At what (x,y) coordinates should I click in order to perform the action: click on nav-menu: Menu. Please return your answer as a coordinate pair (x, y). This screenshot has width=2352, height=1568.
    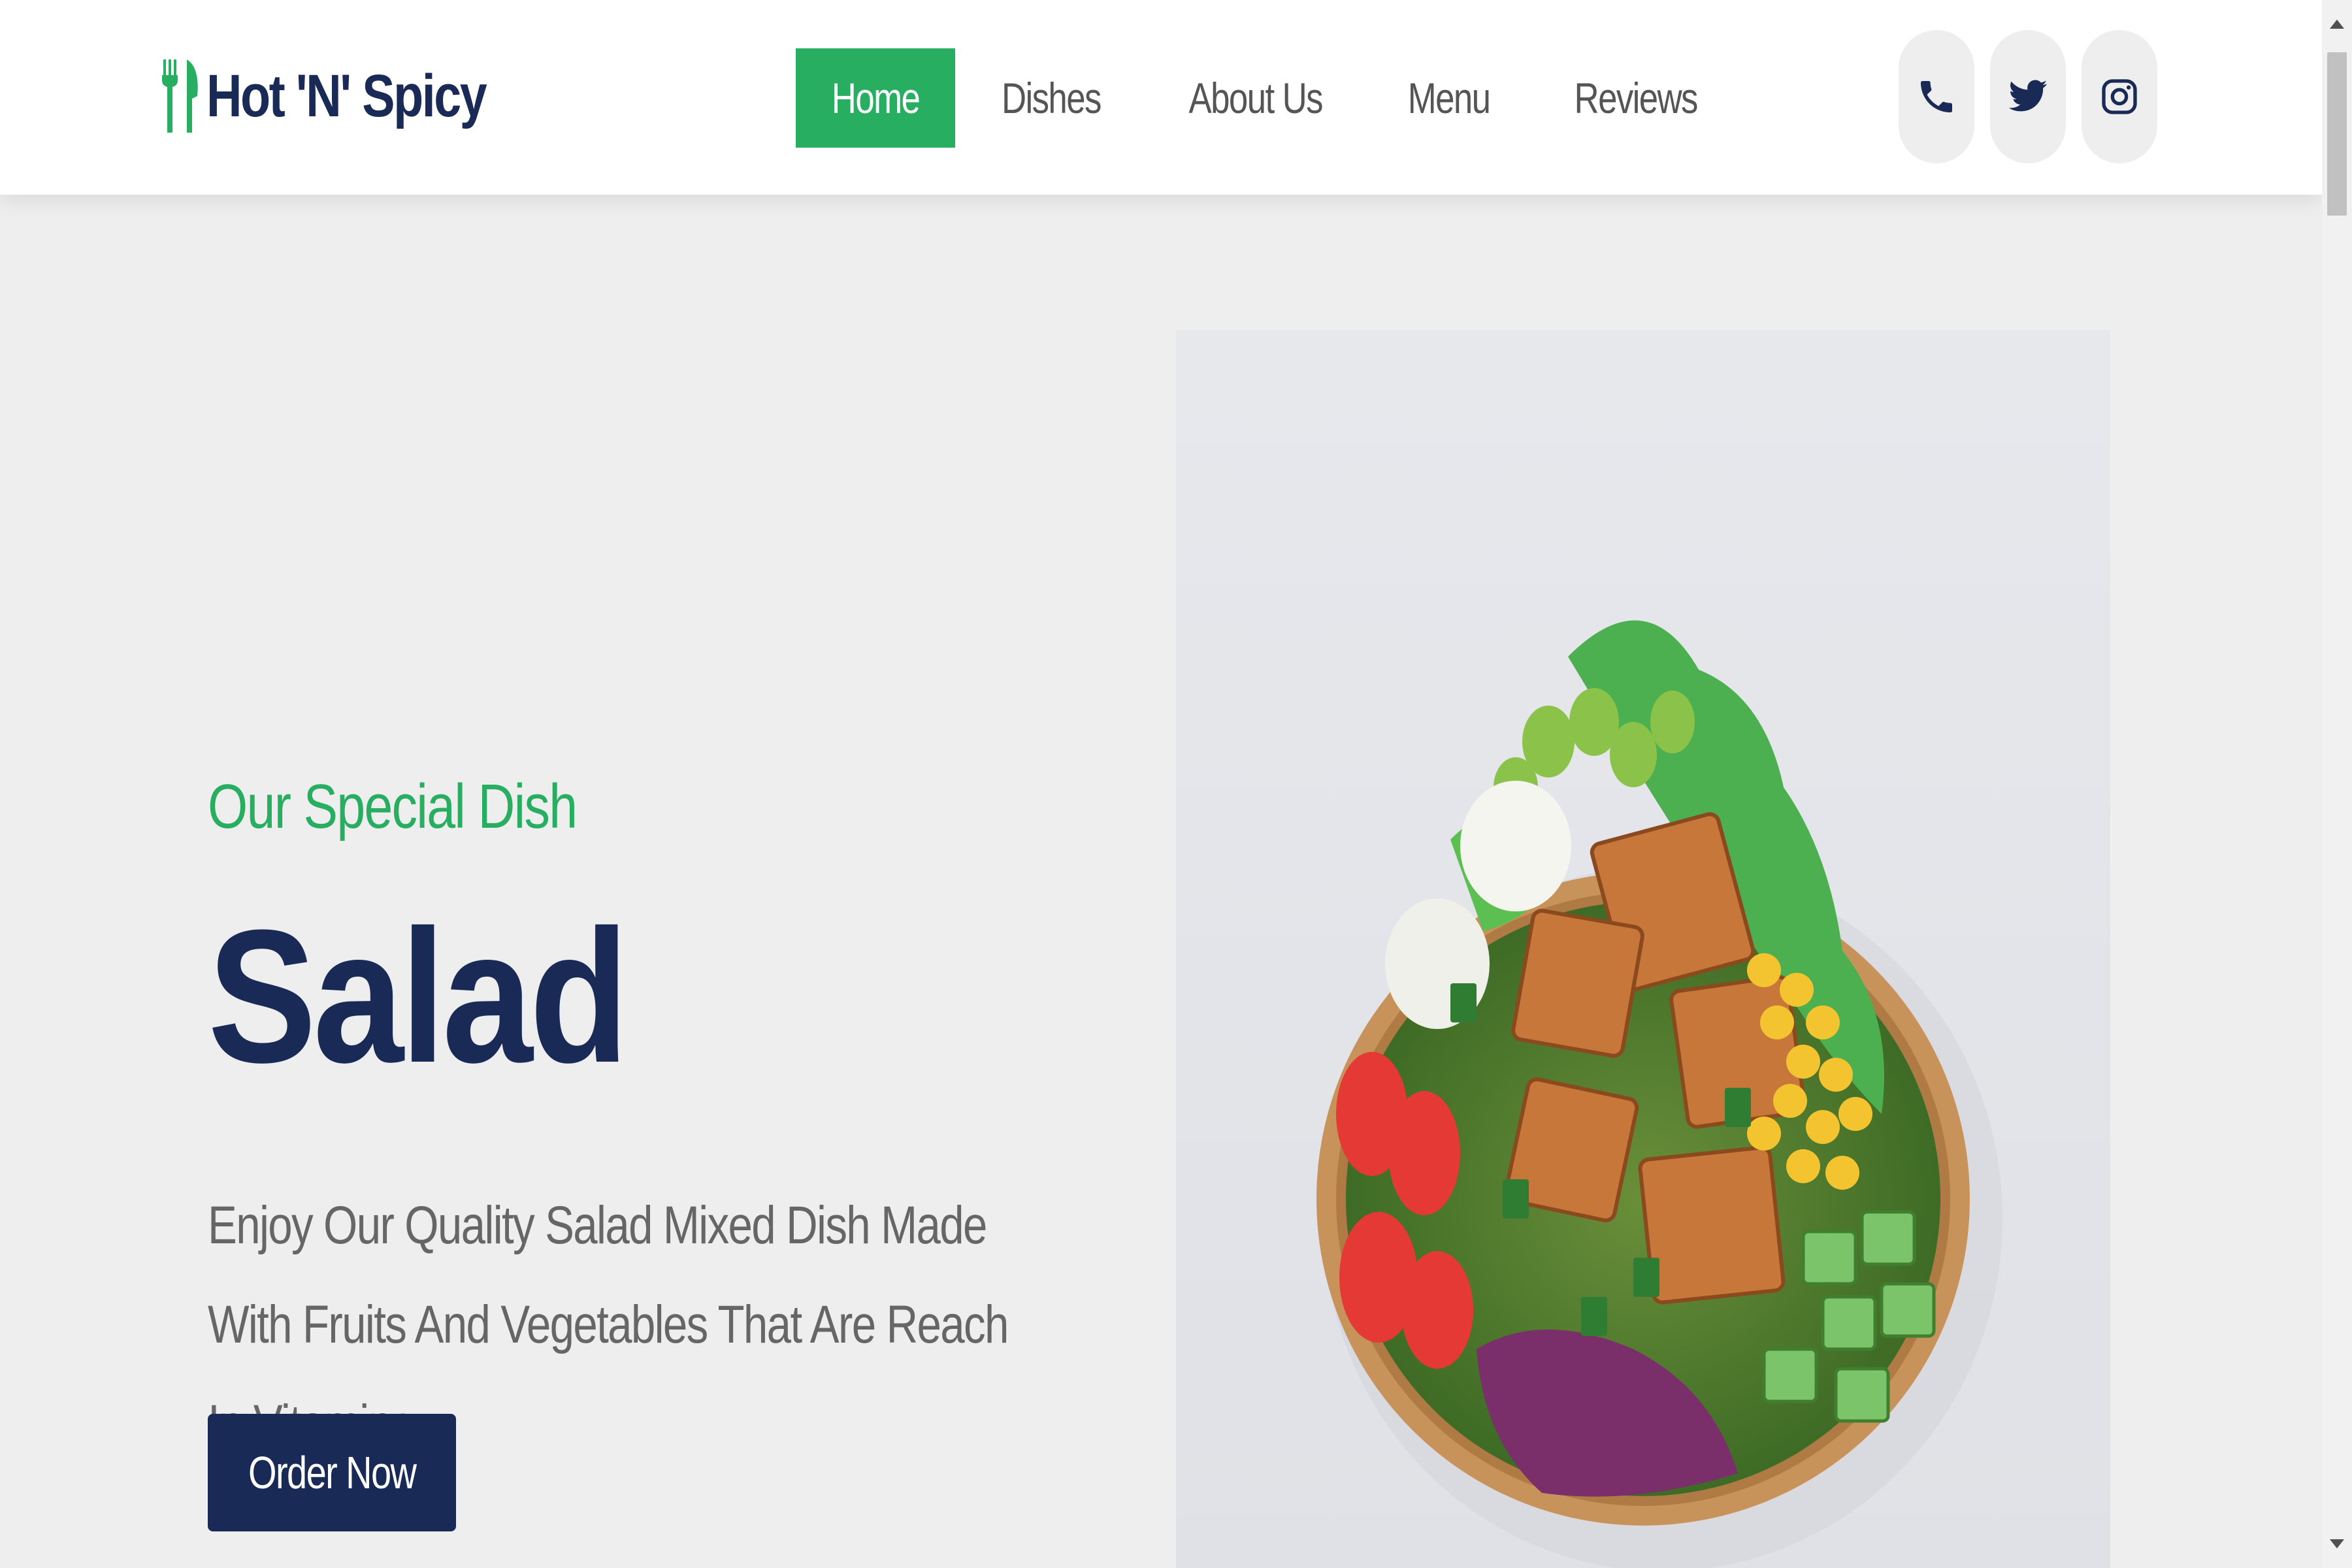
    Looking at the image, I should click on (1448, 98).